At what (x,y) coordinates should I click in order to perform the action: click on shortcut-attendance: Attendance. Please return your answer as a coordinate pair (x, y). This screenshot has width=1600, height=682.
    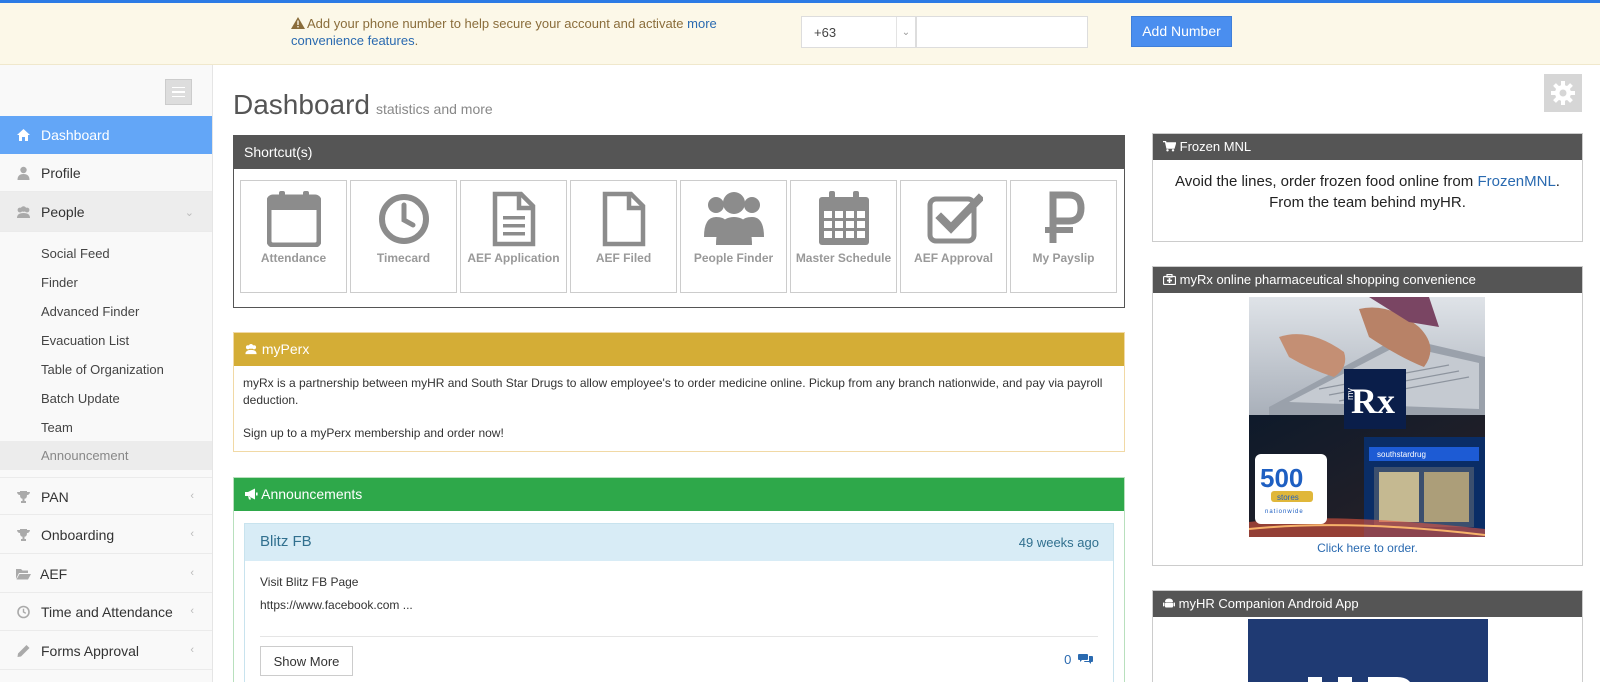
    Looking at the image, I should click on (293, 236).